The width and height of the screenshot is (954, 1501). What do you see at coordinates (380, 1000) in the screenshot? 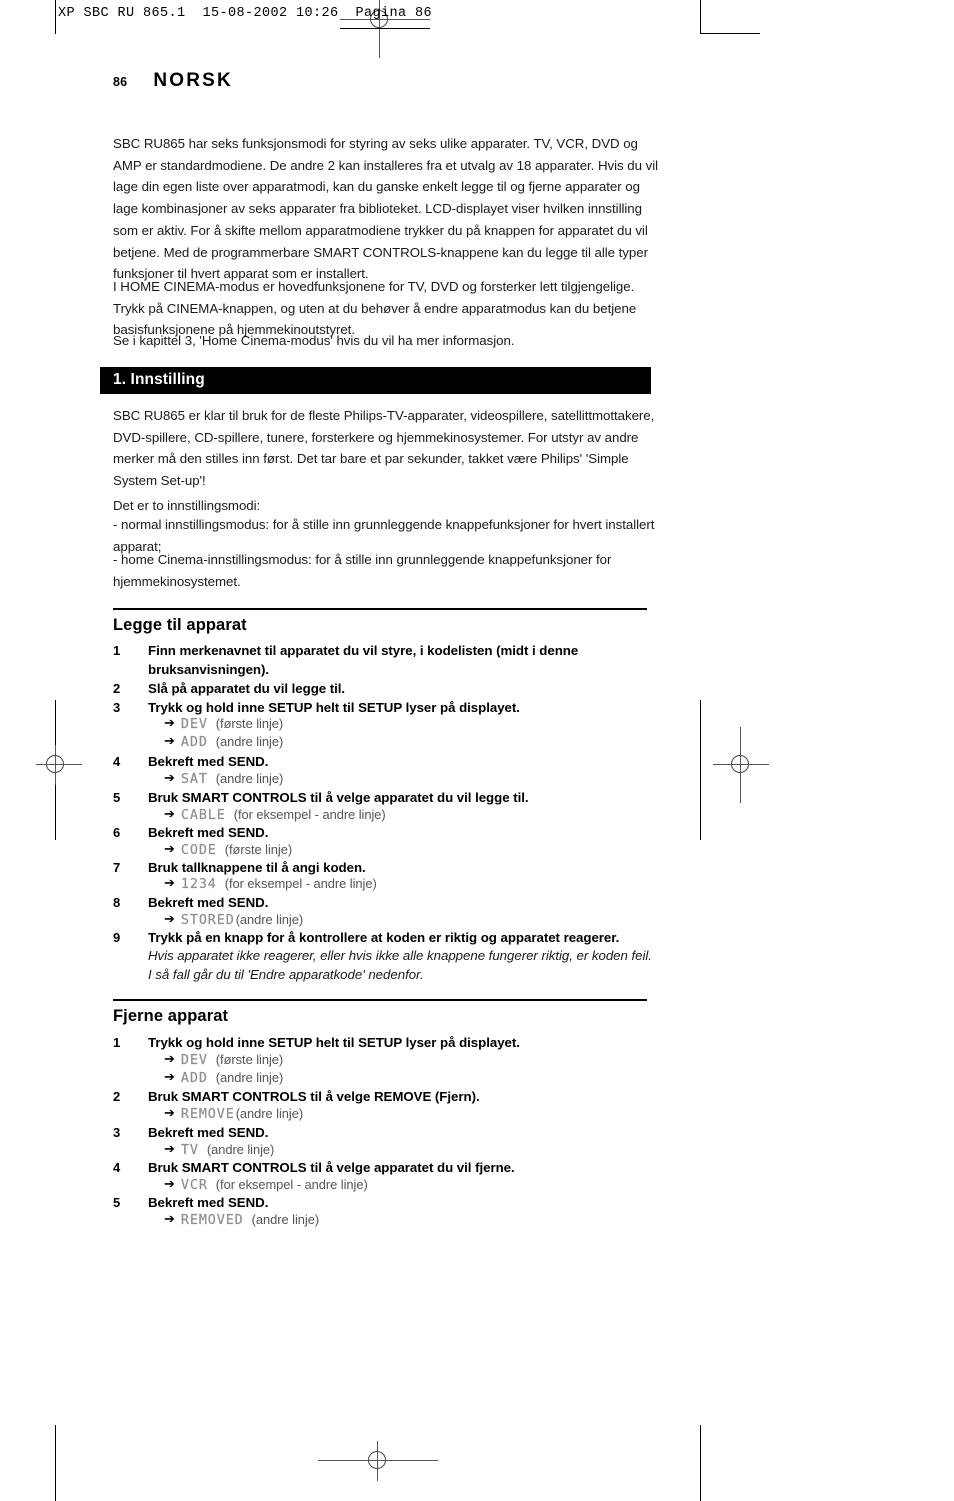
I see `divider-fjerne-apparat` at bounding box center [380, 1000].